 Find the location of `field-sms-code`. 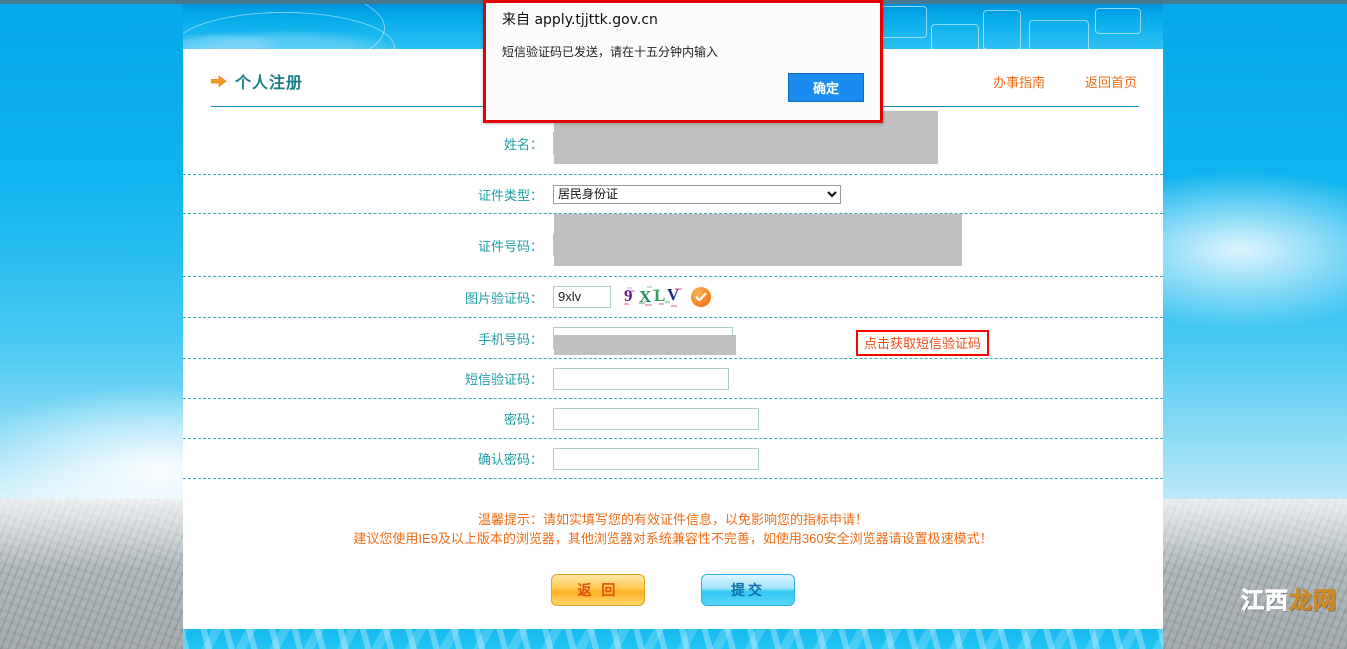

field-sms-code is located at coordinates (858, 378).